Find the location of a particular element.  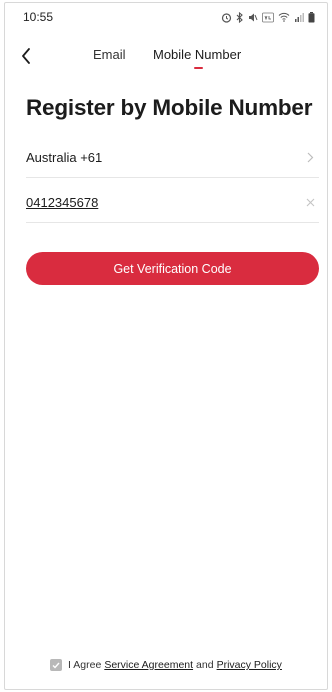

volte-icon is located at coordinates (268, 17).